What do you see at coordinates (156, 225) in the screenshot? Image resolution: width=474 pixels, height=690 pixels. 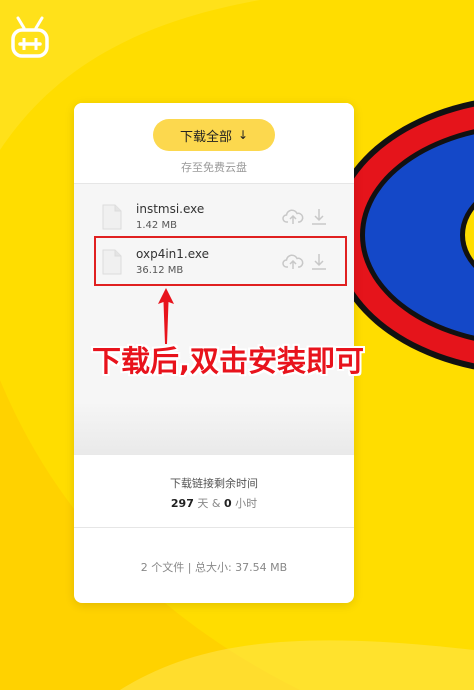 I see `file-size: 1.42 MB` at bounding box center [156, 225].